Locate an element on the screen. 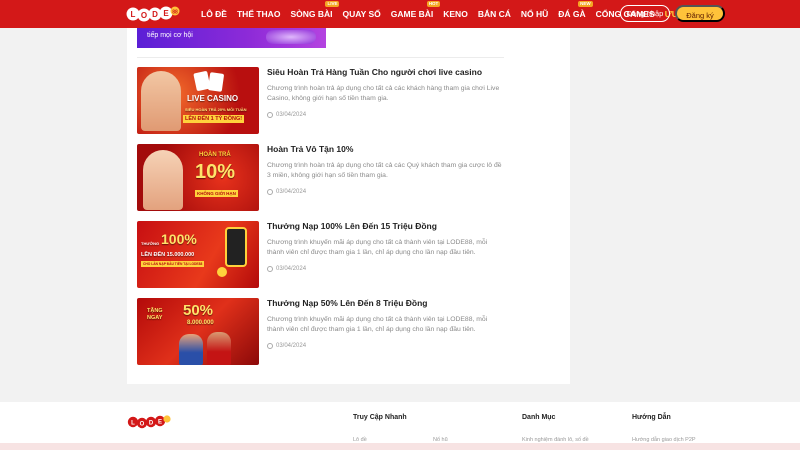 The height and width of the screenshot is (450, 800). divider is located at coordinates (320, 57).